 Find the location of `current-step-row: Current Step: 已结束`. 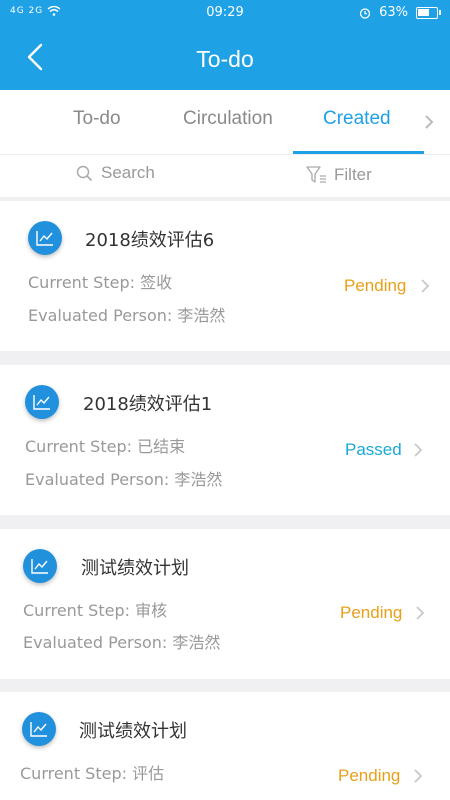

current-step-row: Current Step: 已结束 is located at coordinates (105, 445).